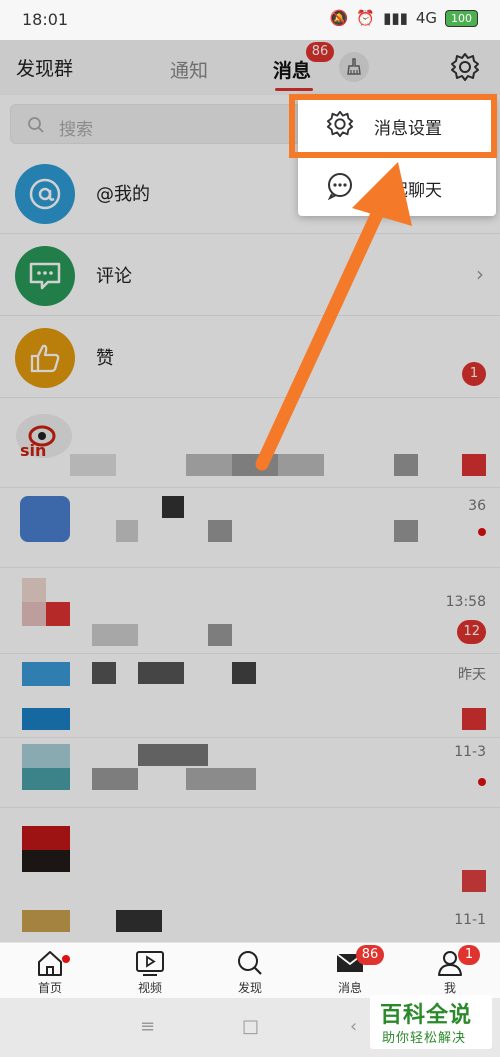 The width and height of the screenshot is (500, 1057). Describe the element at coordinates (250, 611) in the screenshot. I see `list-item: 13:58 12` at that location.